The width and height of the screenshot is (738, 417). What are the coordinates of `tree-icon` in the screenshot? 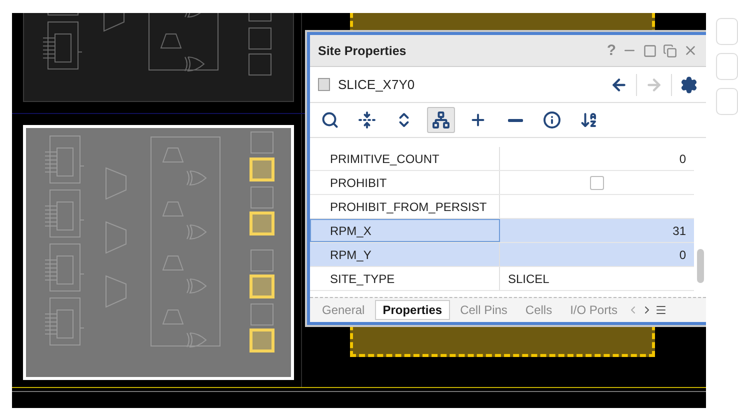 It's located at (441, 120).